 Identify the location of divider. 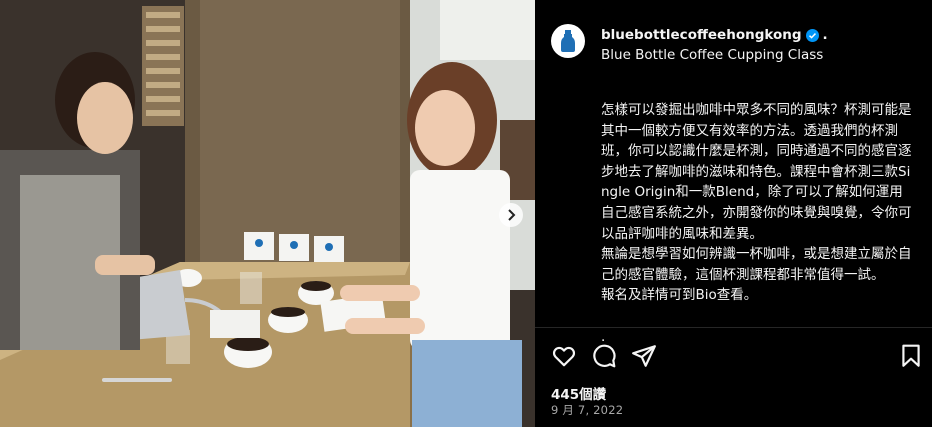
(733, 327).